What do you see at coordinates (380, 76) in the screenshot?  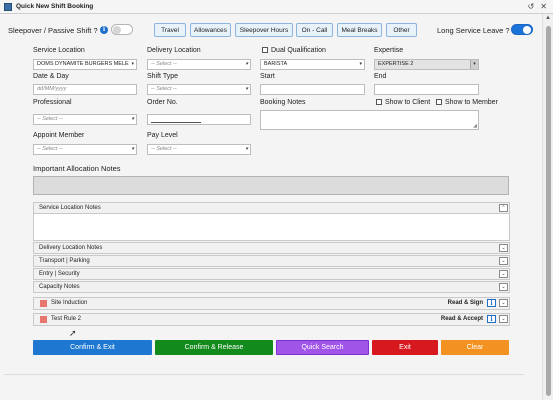 I see `end-label: End` at bounding box center [380, 76].